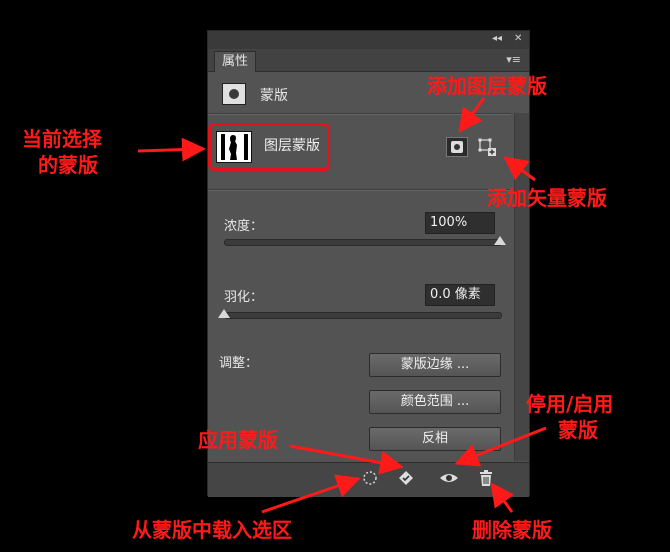  I want to click on arrow-load-selection, so click(311, 494).